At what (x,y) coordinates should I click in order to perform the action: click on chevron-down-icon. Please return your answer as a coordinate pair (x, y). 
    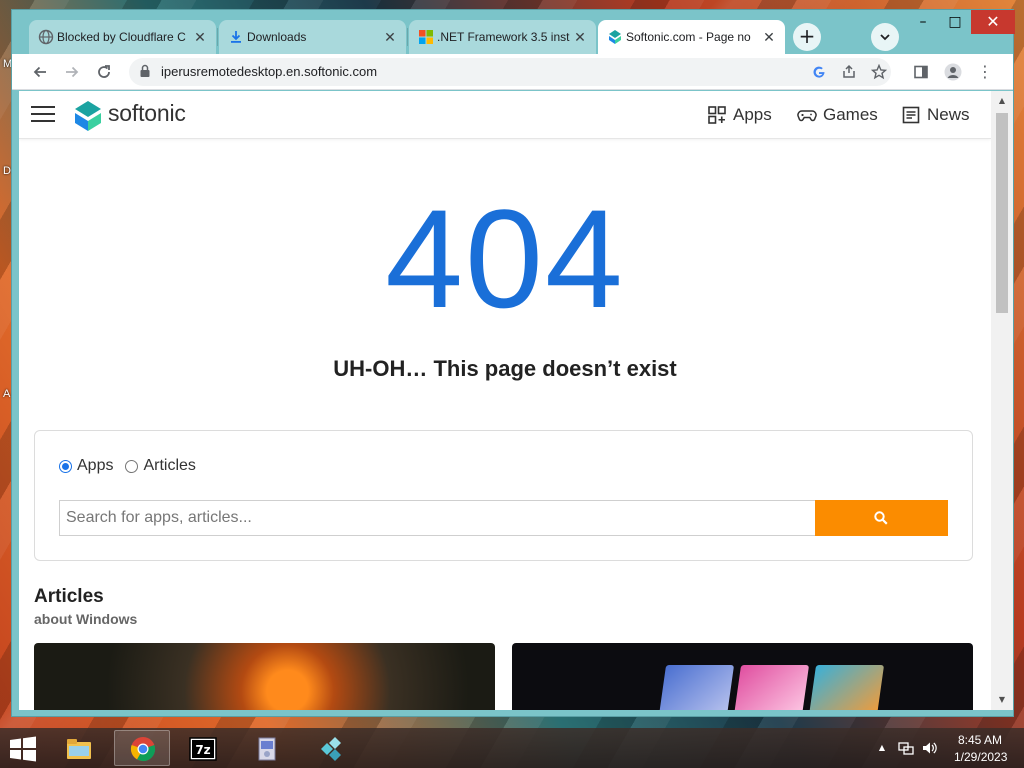
    Looking at the image, I should click on (885, 37).